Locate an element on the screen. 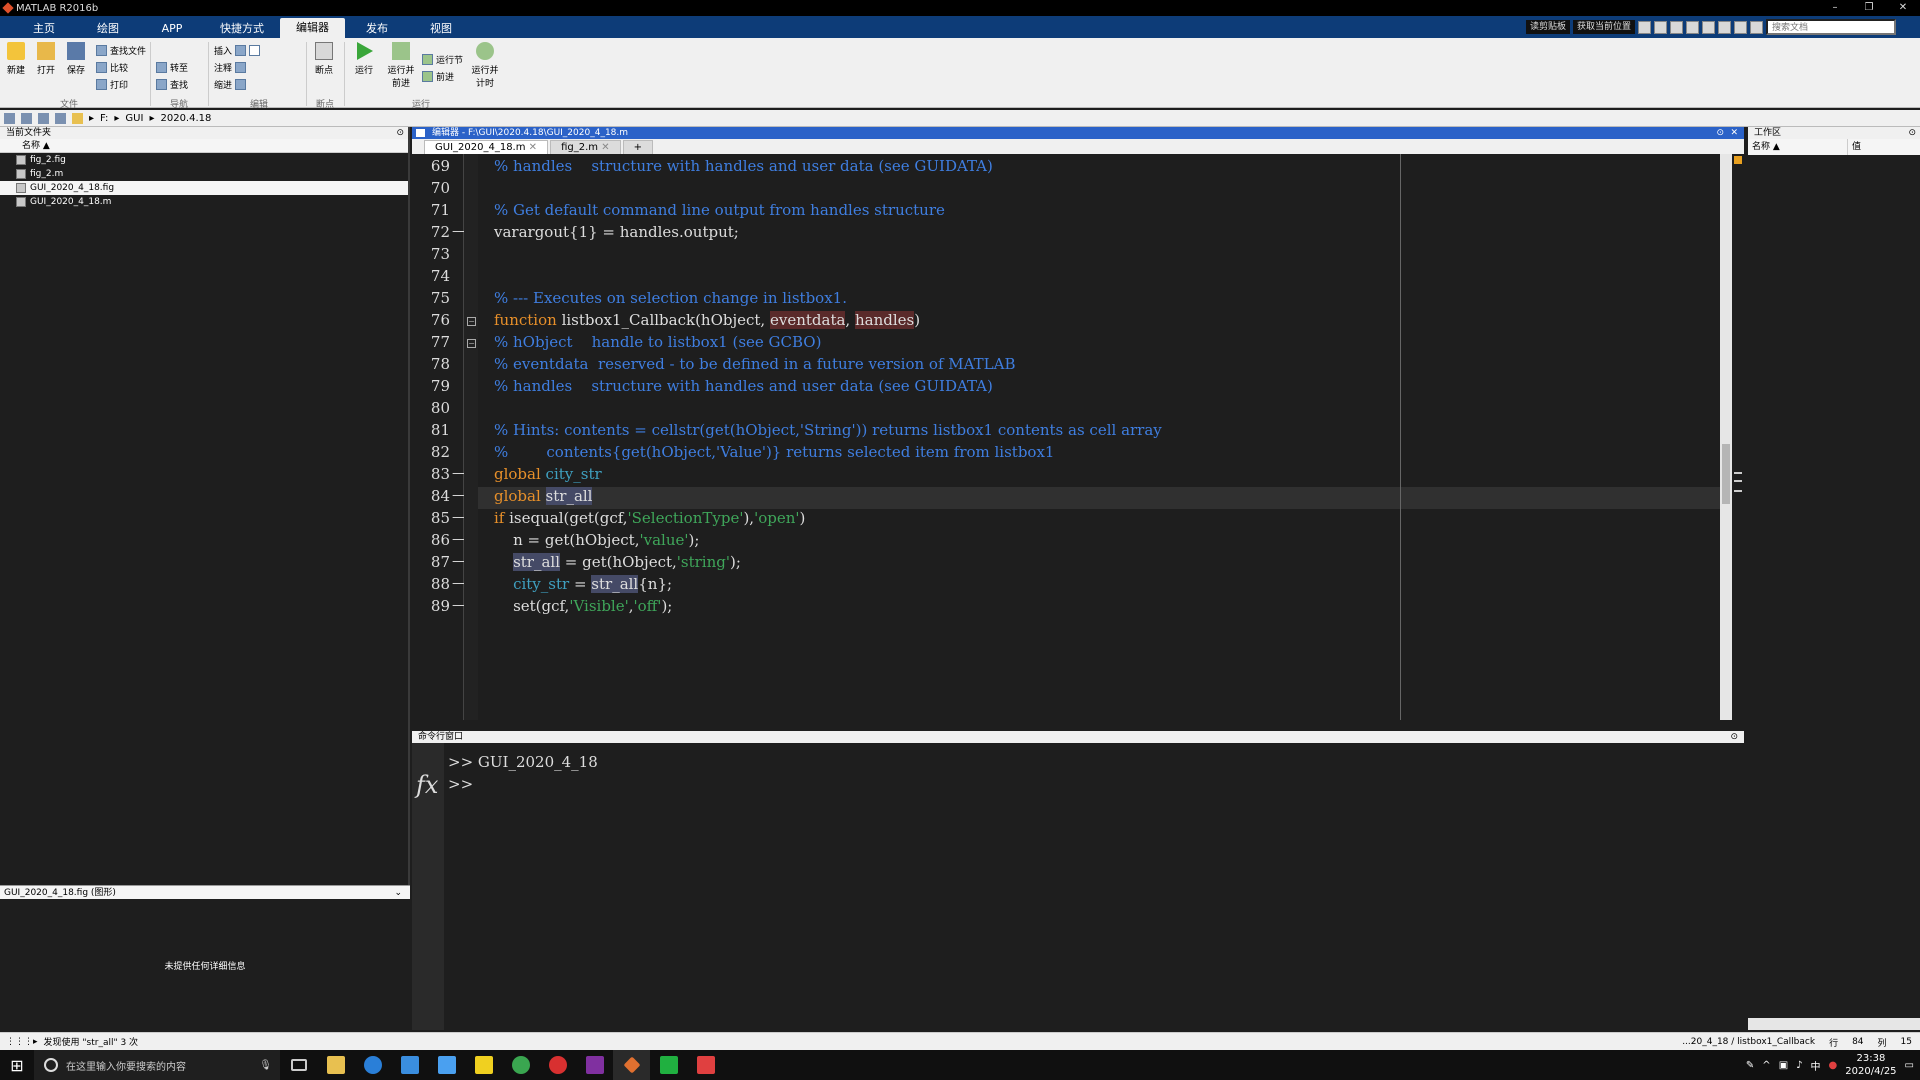  advance-button: 前进 is located at coordinates (438, 76).